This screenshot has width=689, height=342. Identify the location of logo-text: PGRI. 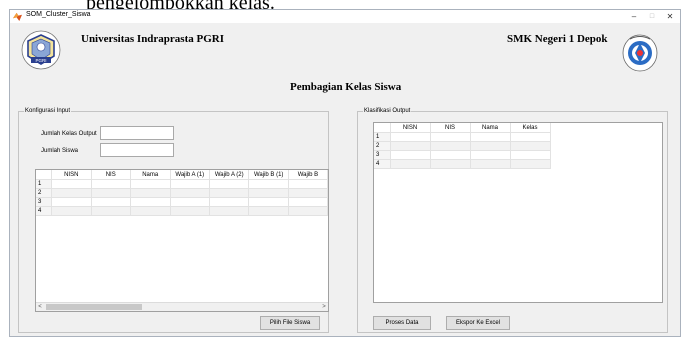
(40, 60).